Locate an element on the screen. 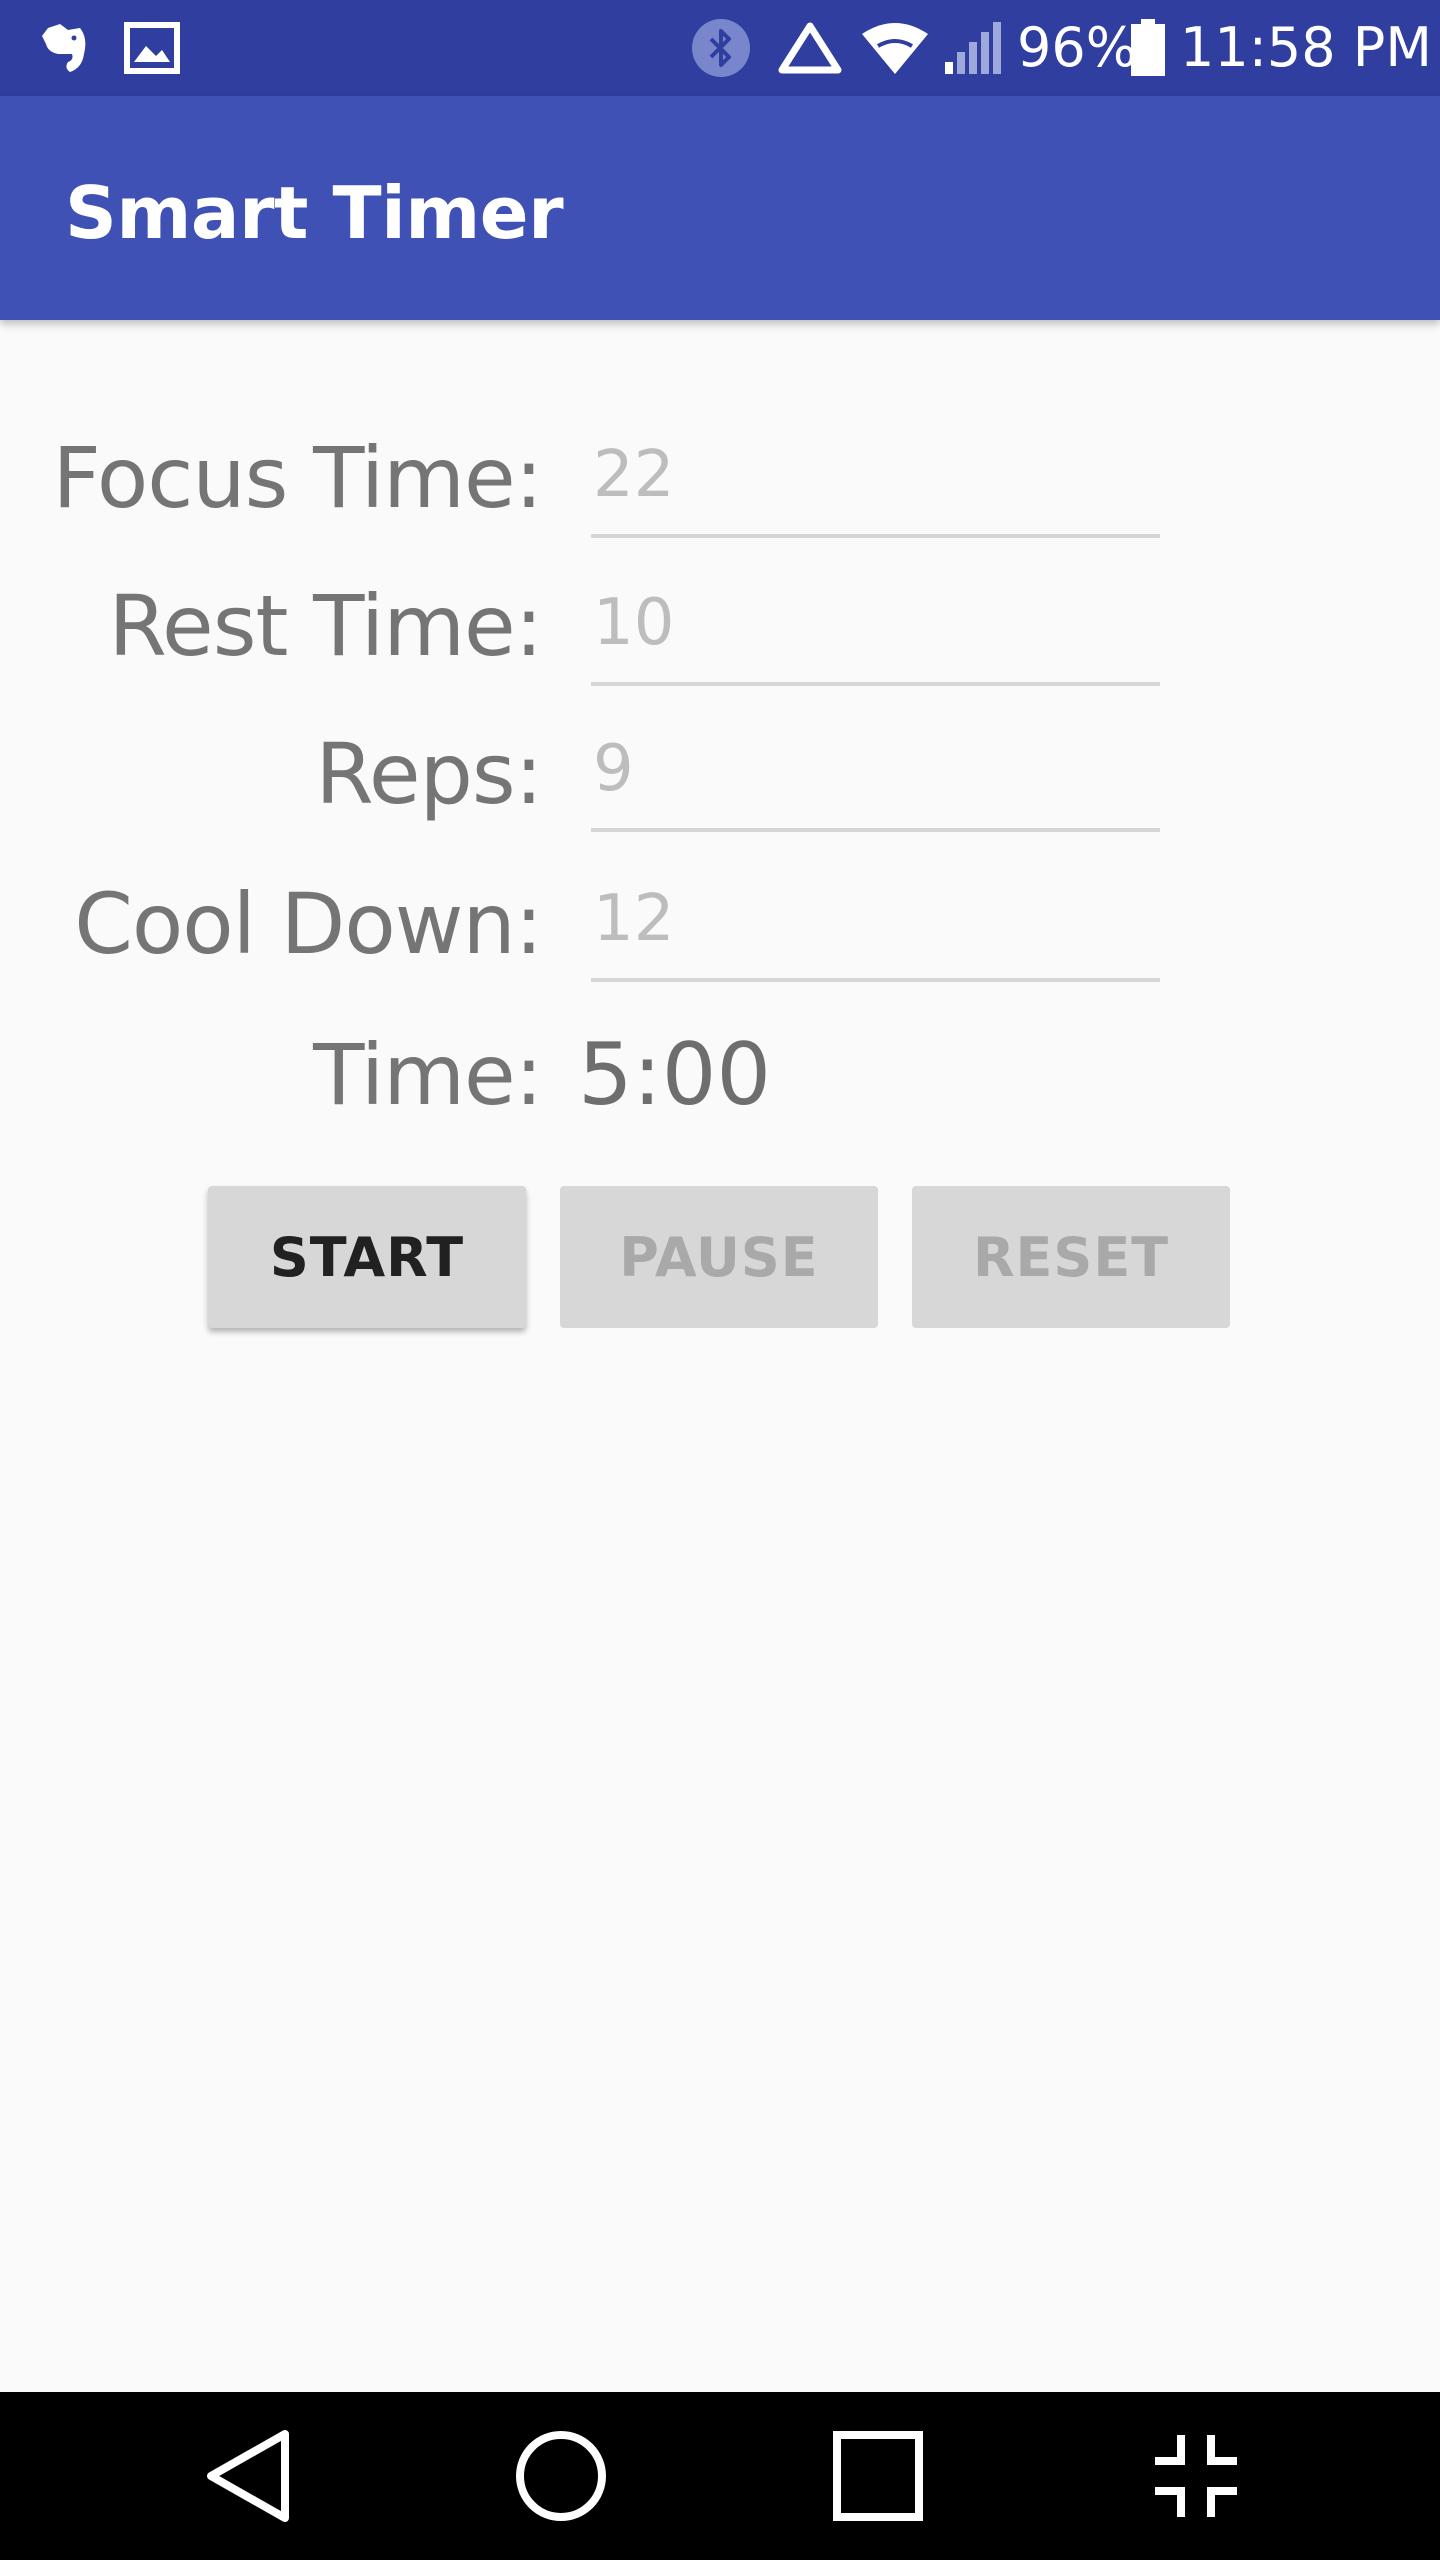 The width and height of the screenshot is (1440, 2560). time-label: Time: is located at coordinates (428, 1075).